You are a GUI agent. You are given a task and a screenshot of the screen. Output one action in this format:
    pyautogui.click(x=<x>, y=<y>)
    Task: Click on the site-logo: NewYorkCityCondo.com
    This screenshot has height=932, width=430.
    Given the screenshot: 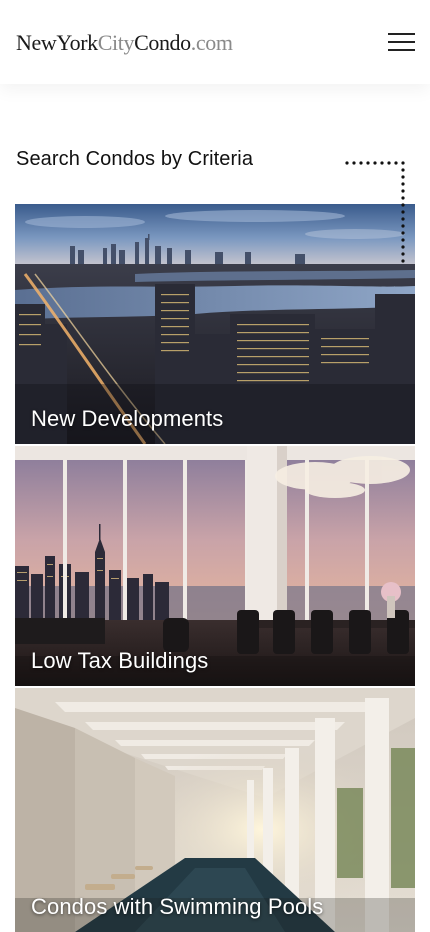 What is the action you would take?
    pyautogui.click(x=124, y=43)
    